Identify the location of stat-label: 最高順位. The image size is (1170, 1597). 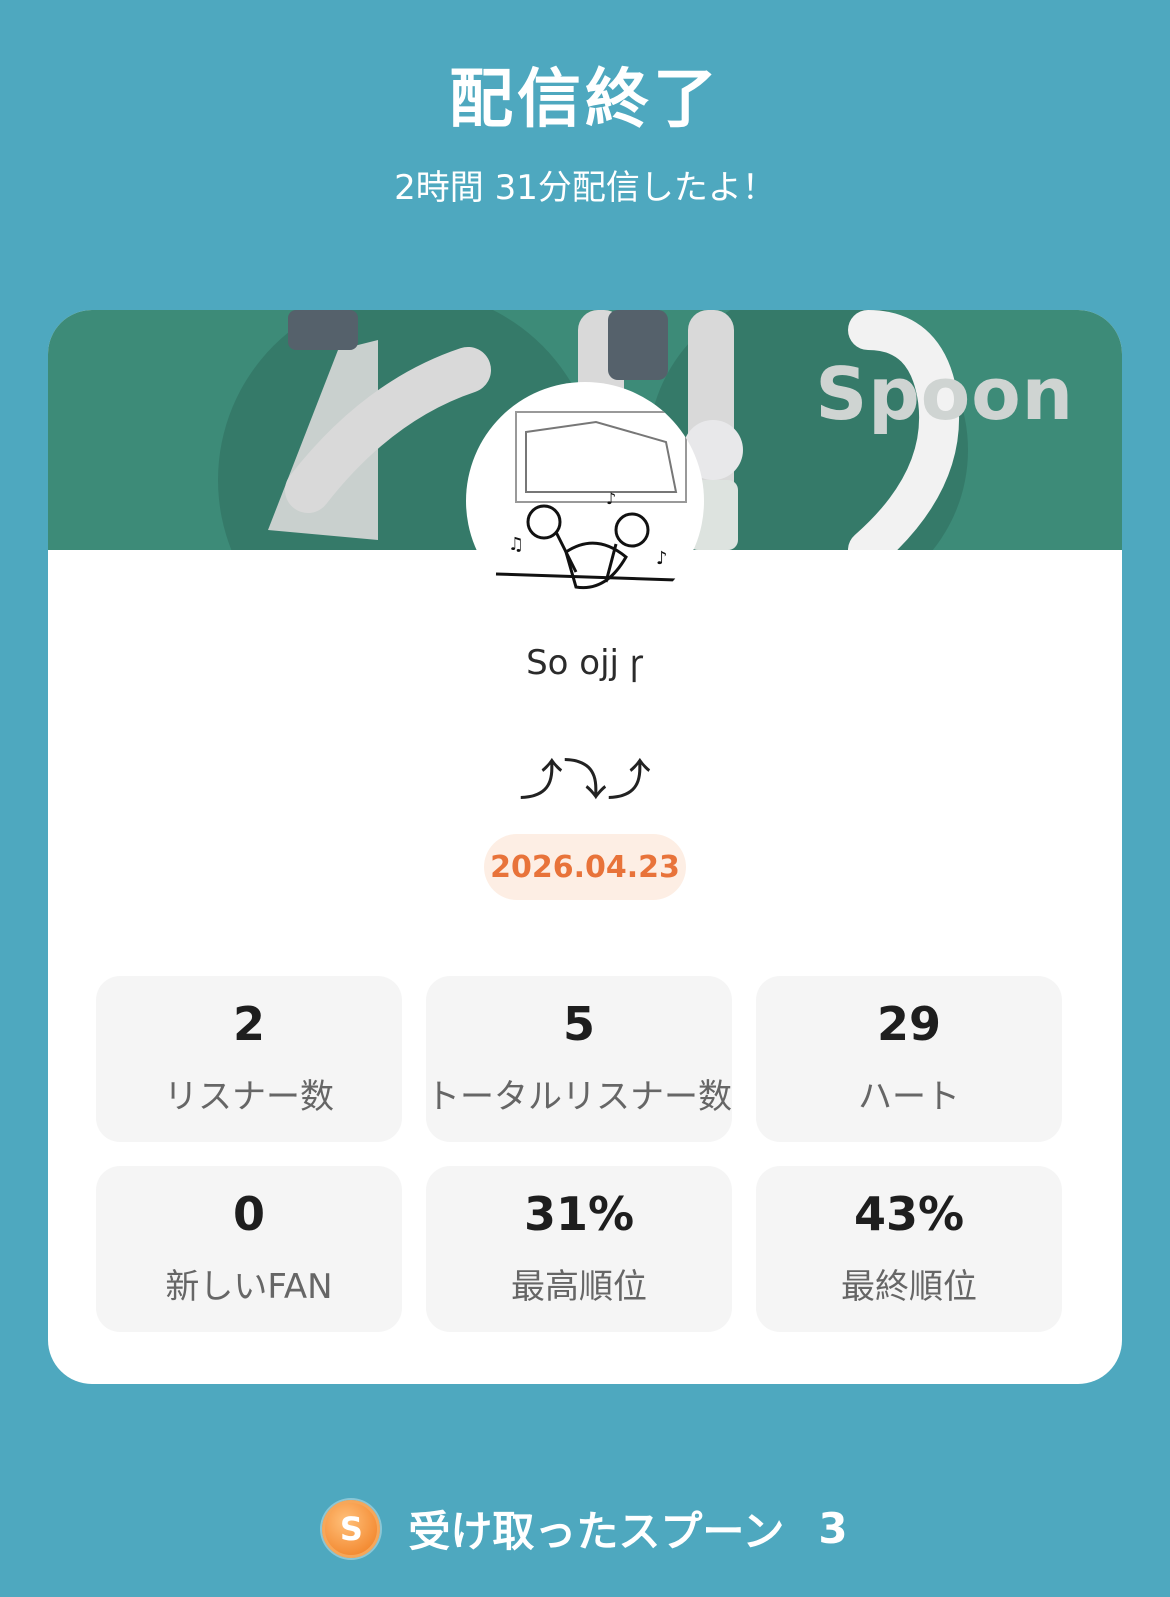
(579, 1286).